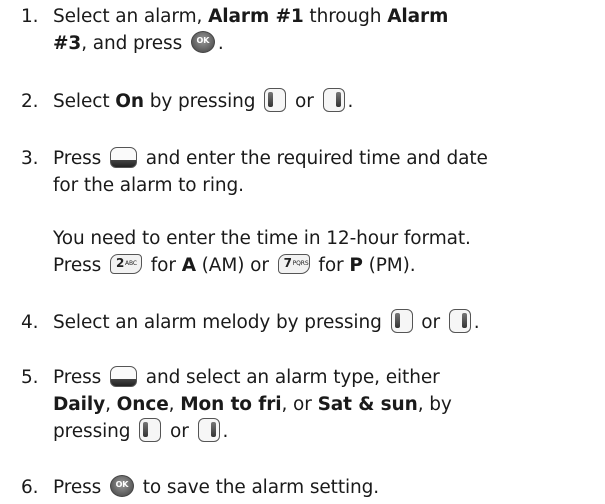 The image size is (605, 504). Describe the element at coordinates (30, 16) in the screenshot. I see `step-number: 1.` at that location.